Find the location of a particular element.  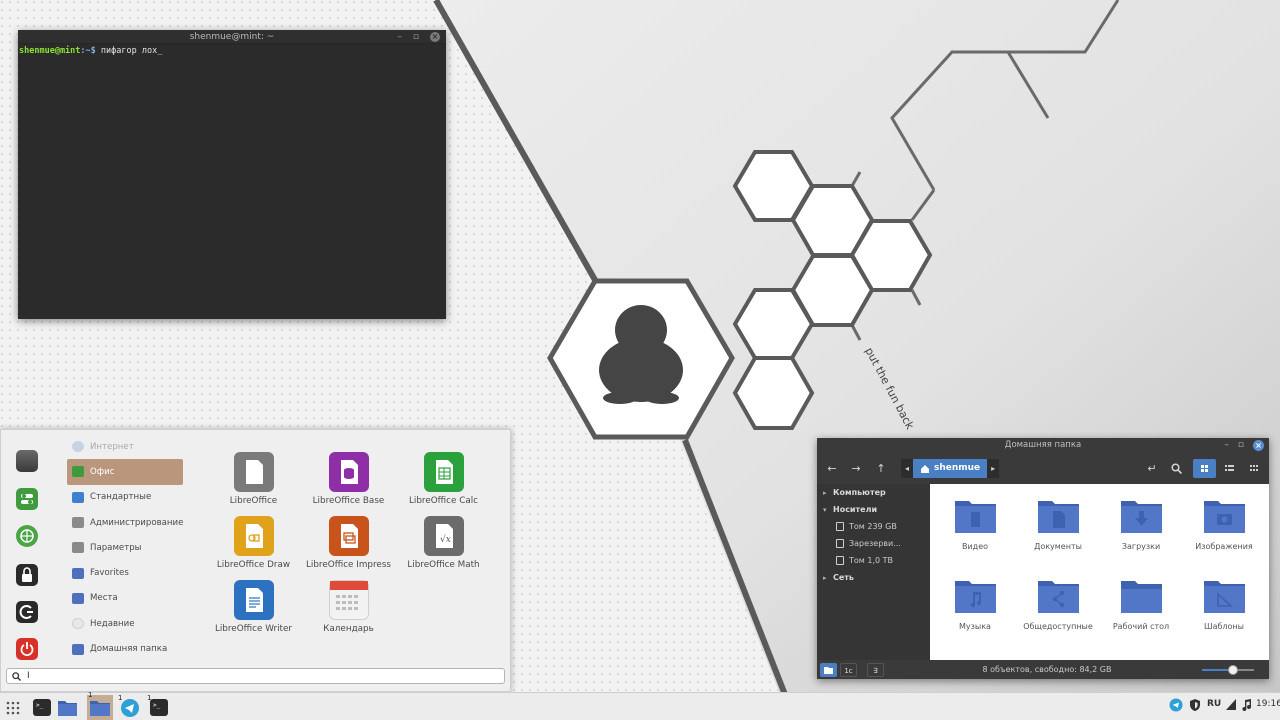

sidebar-volume-1tb: Том 1,0 TB is located at coordinates (873, 560).